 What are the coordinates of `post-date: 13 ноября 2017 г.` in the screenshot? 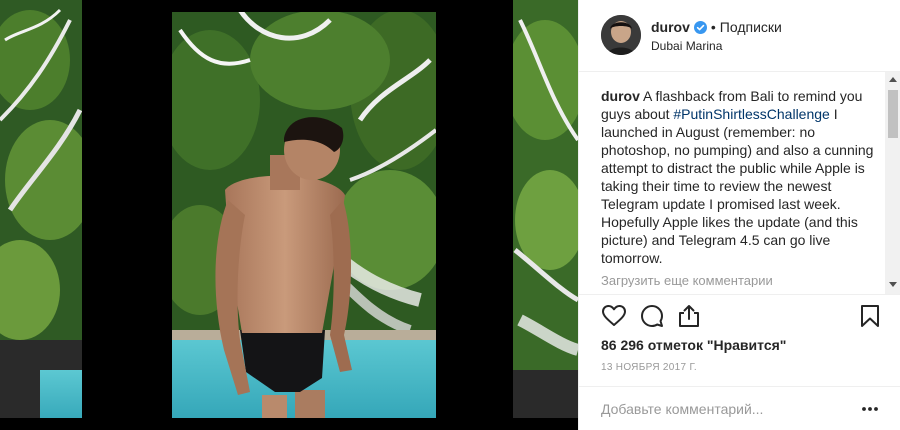 It's located at (649, 367).